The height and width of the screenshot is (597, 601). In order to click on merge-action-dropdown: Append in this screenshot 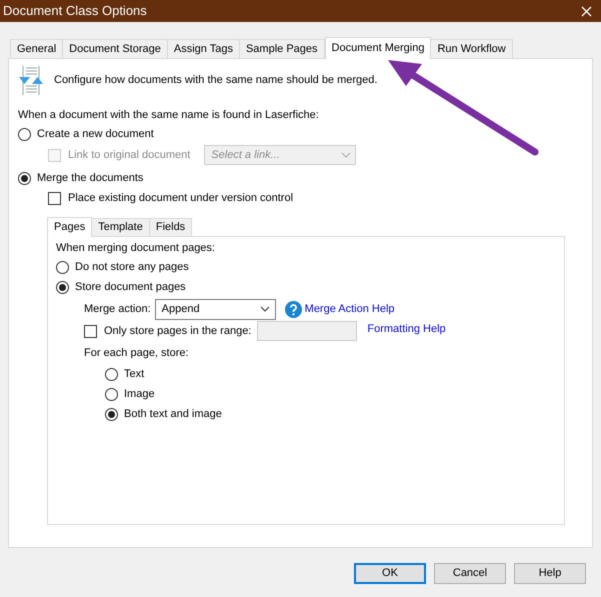, I will do `click(215, 309)`.